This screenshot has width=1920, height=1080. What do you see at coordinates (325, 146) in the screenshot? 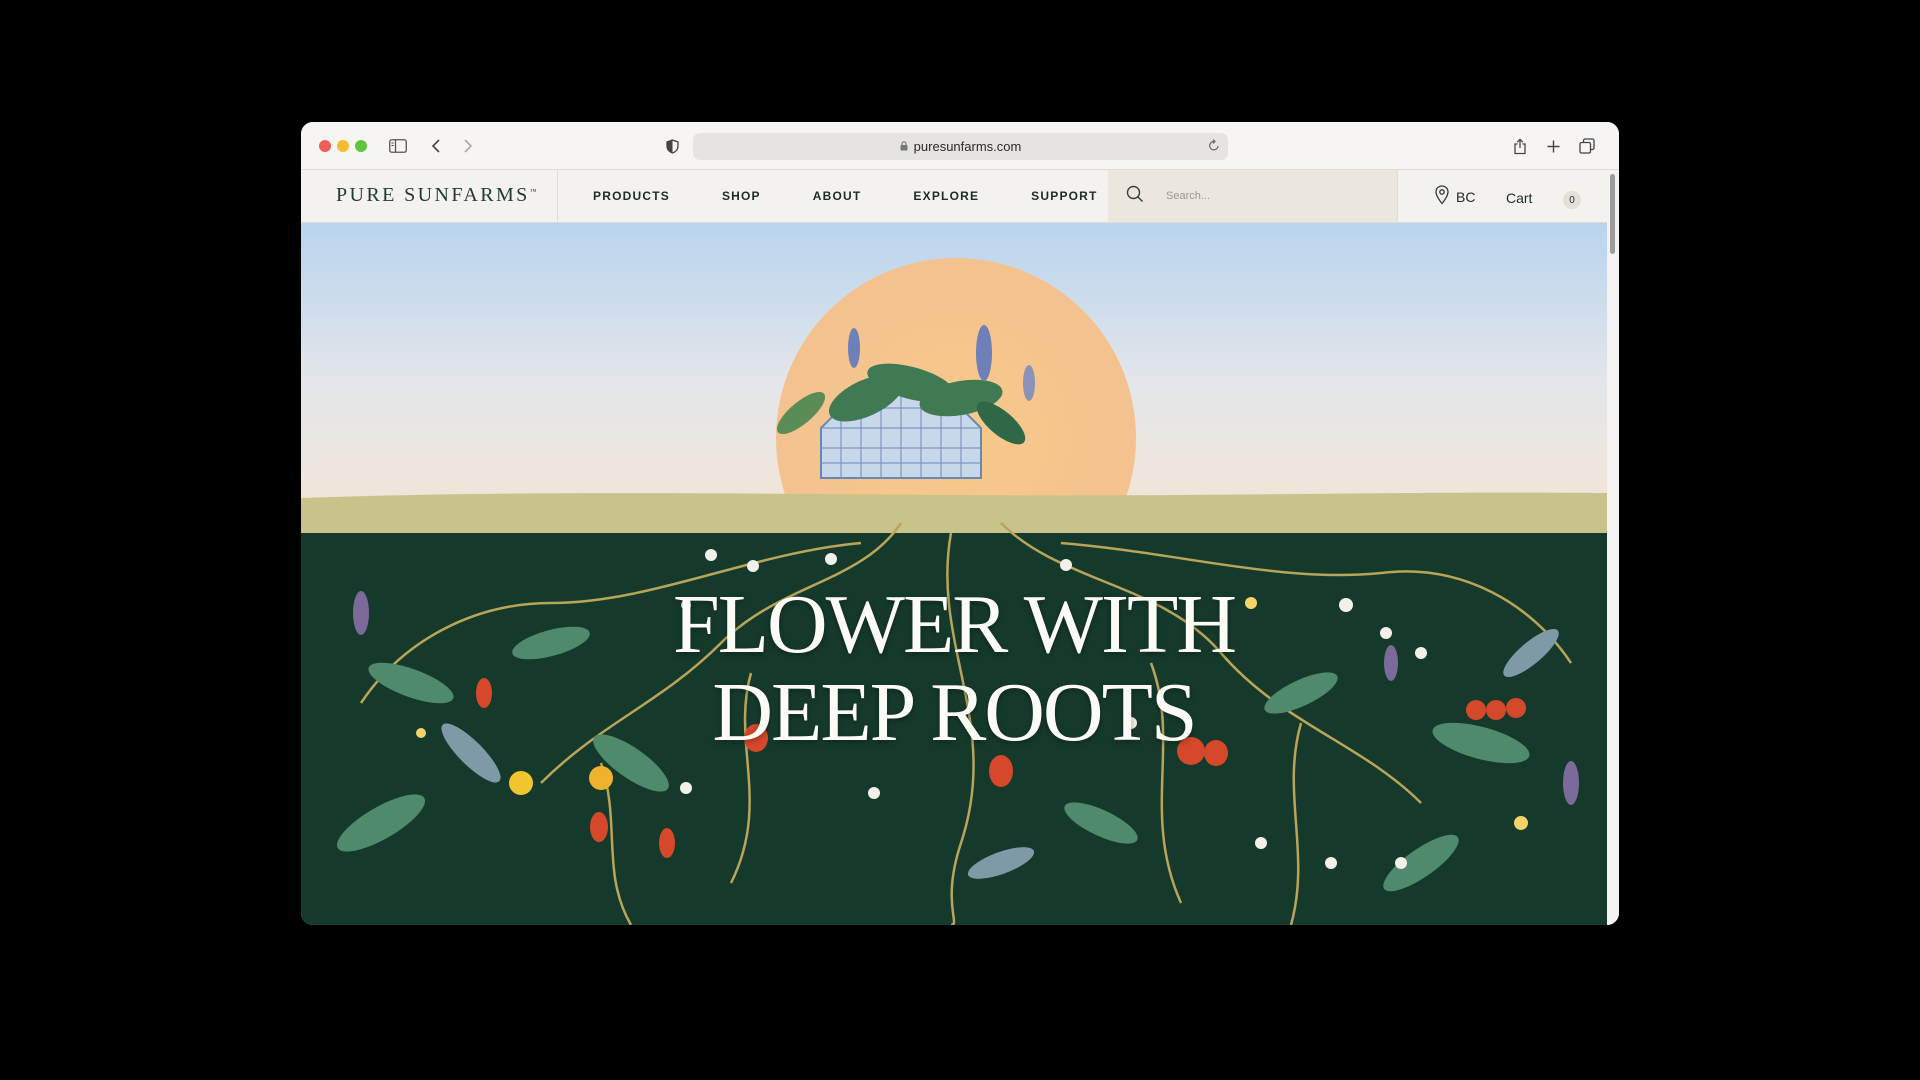
I see `close-window-button` at bounding box center [325, 146].